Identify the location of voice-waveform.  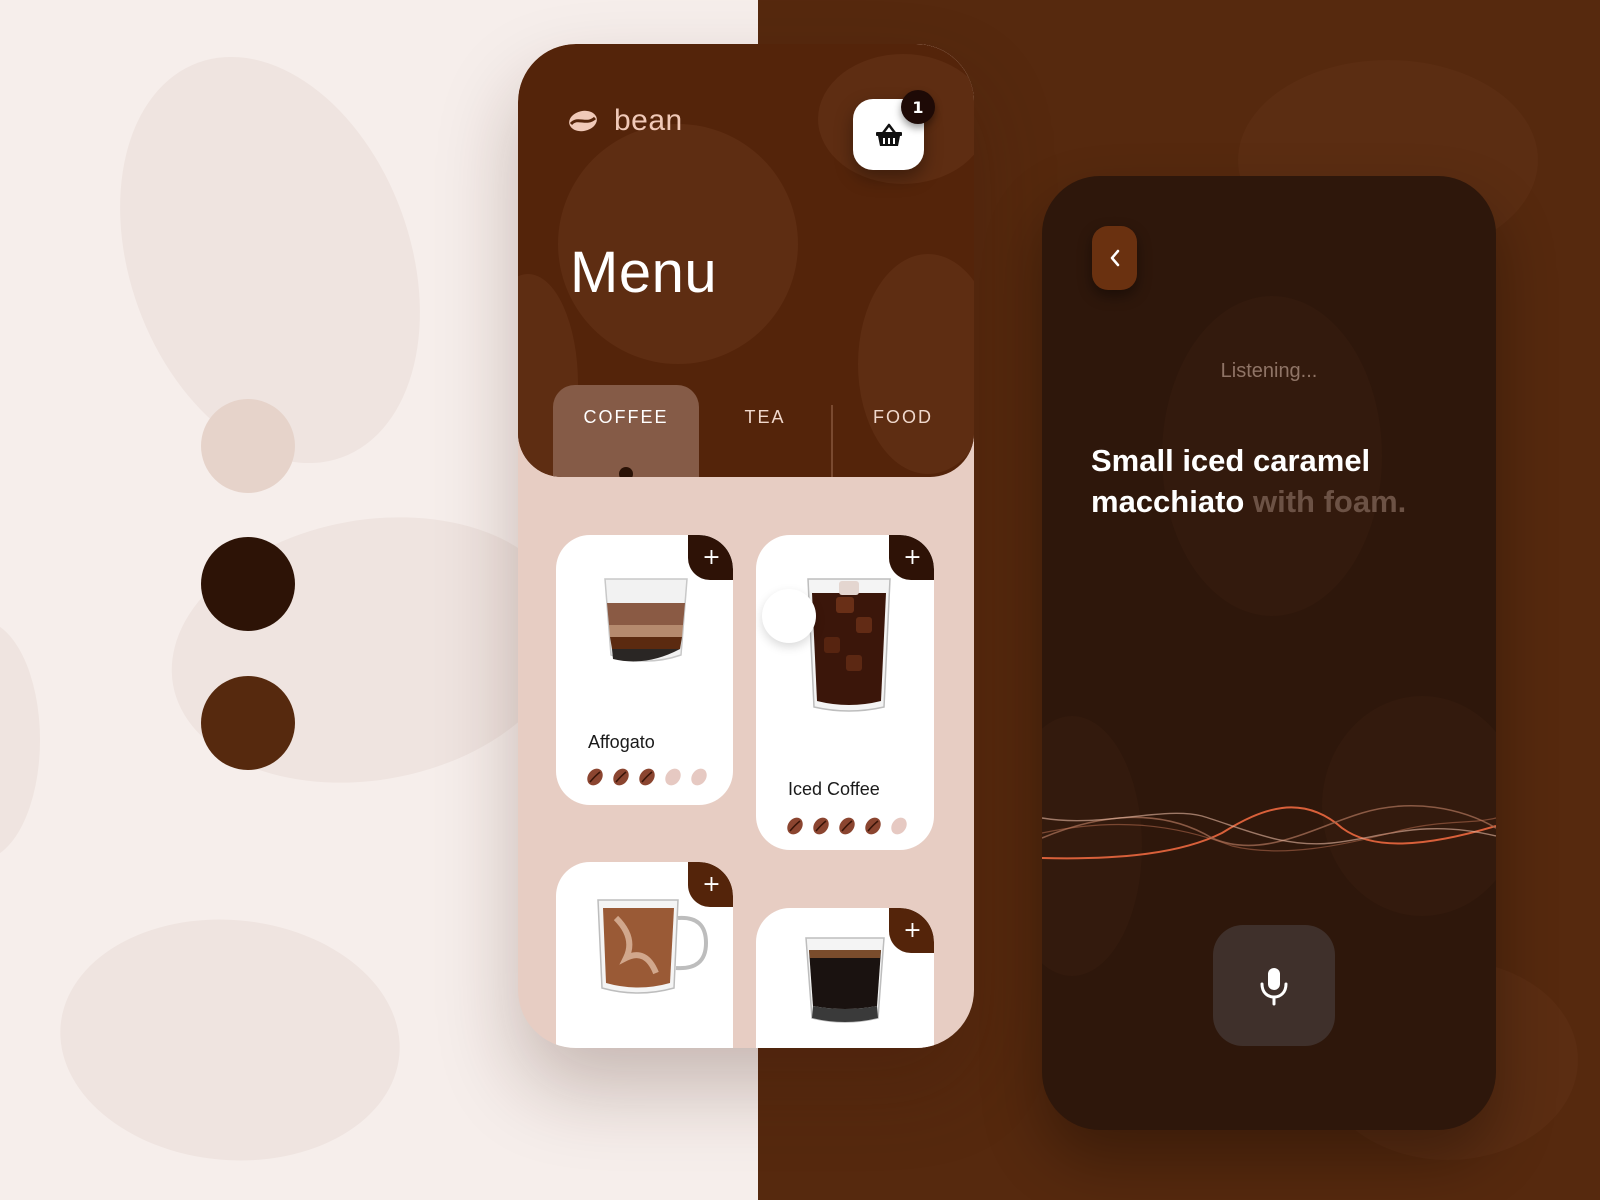
(1269, 832).